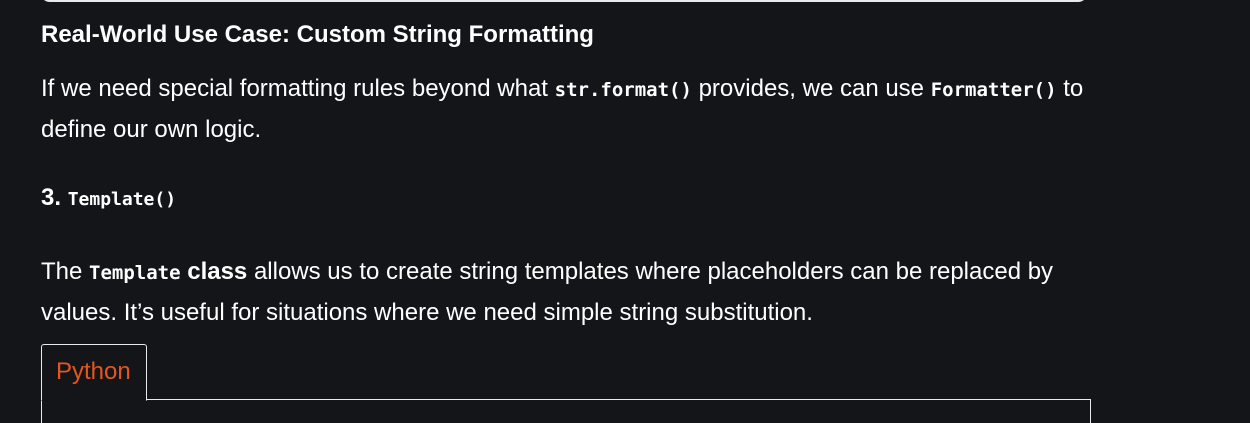 The width and height of the screenshot is (1250, 423). I want to click on template-heading-code: Template(), so click(122, 199).